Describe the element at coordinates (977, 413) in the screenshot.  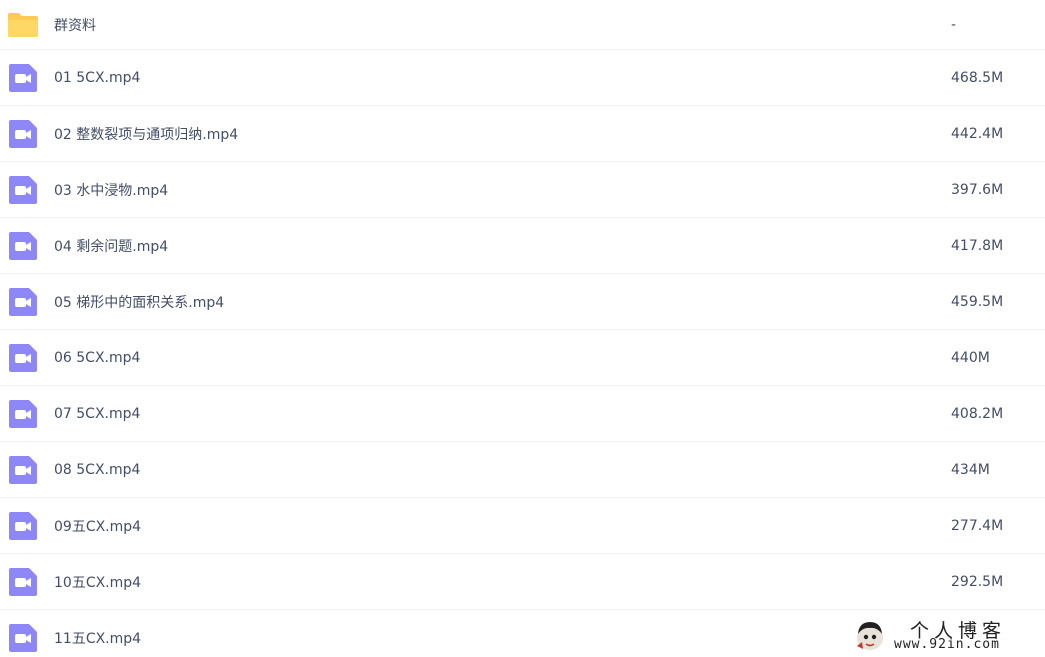
I see `file-size: 408.2M` at that location.